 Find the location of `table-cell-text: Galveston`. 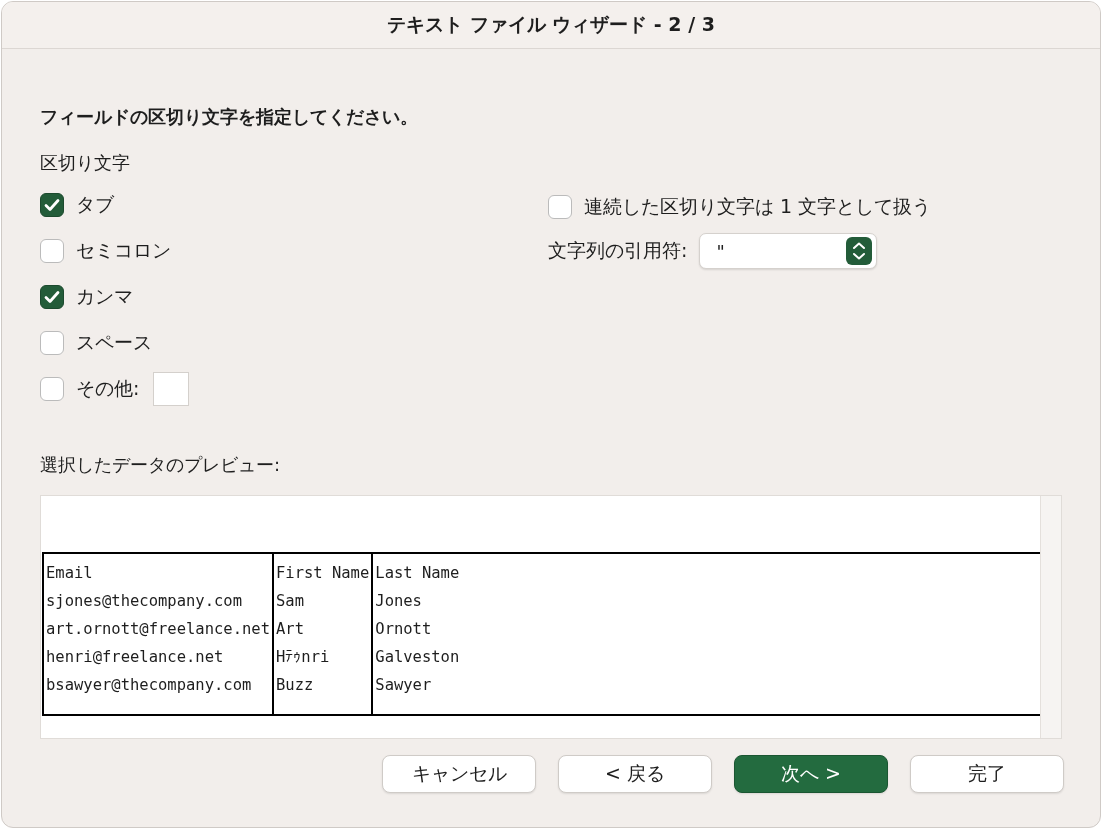

table-cell-text: Galveston is located at coordinates (418, 657).